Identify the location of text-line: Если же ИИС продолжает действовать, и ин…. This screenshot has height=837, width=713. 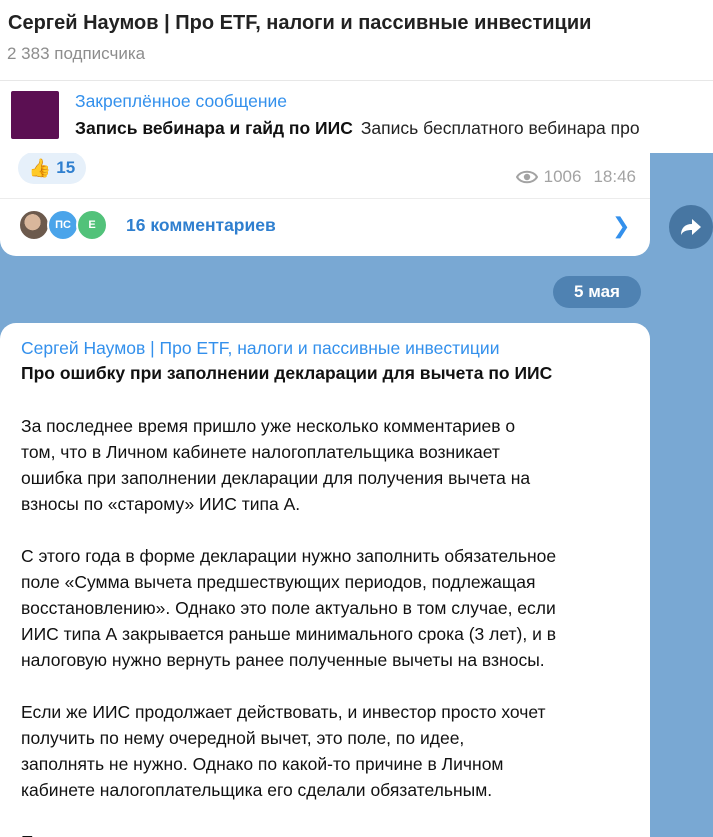
(283, 712).